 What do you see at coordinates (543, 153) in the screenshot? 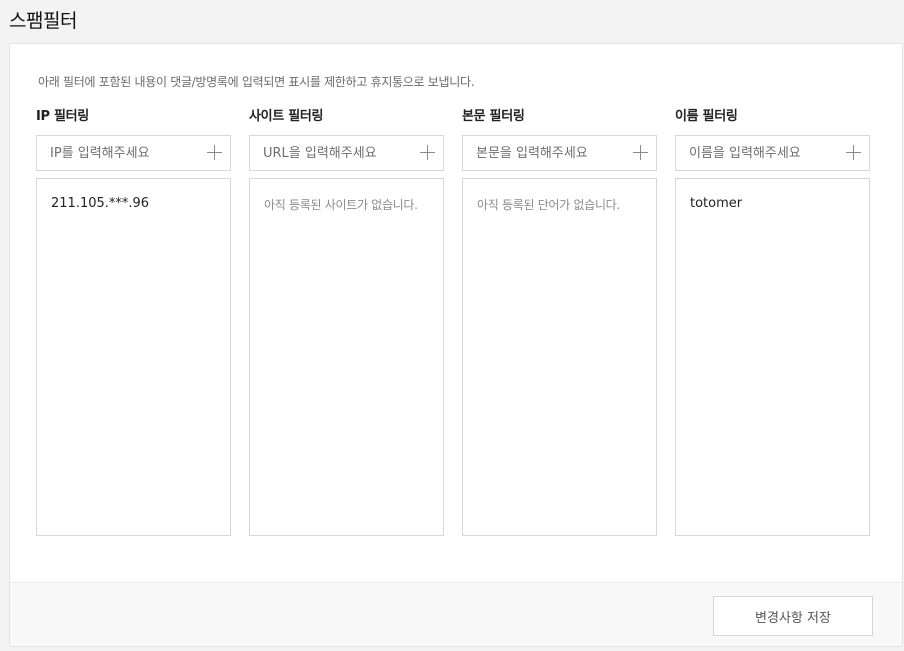
I see `content-filter-input` at bounding box center [543, 153].